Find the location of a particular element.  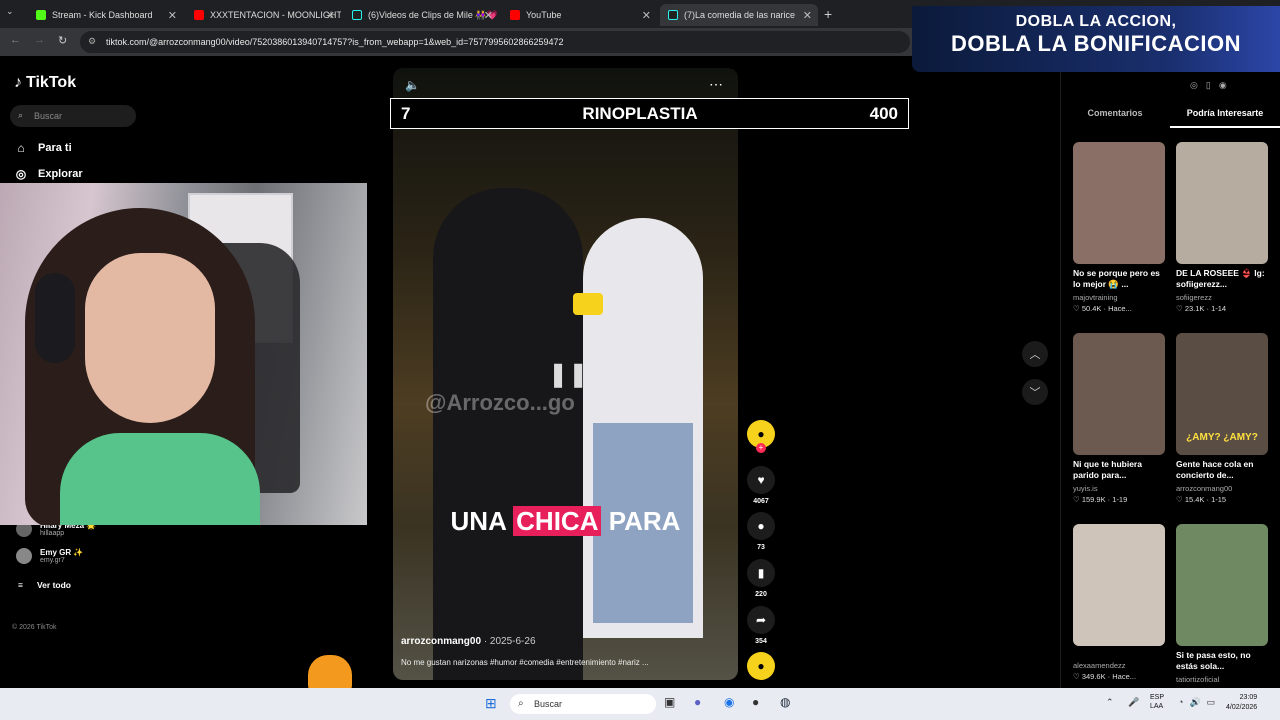

panel-toolbar: ◎ ▯ ◉ is located at coordinates (1227, 87).